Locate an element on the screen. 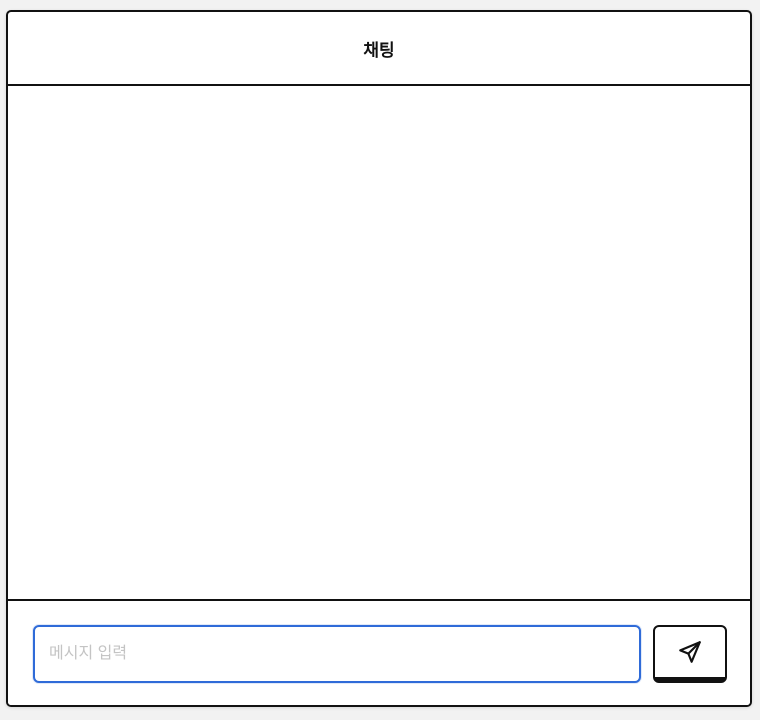  chat-composer is located at coordinates (379, 652).